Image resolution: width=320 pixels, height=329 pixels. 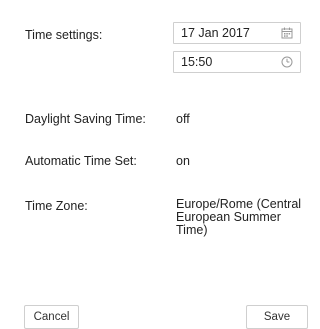 What do you see at coordinates (287, 33) in the screenshot?
I see `calendar-icon` at bounding box center [287, 33].